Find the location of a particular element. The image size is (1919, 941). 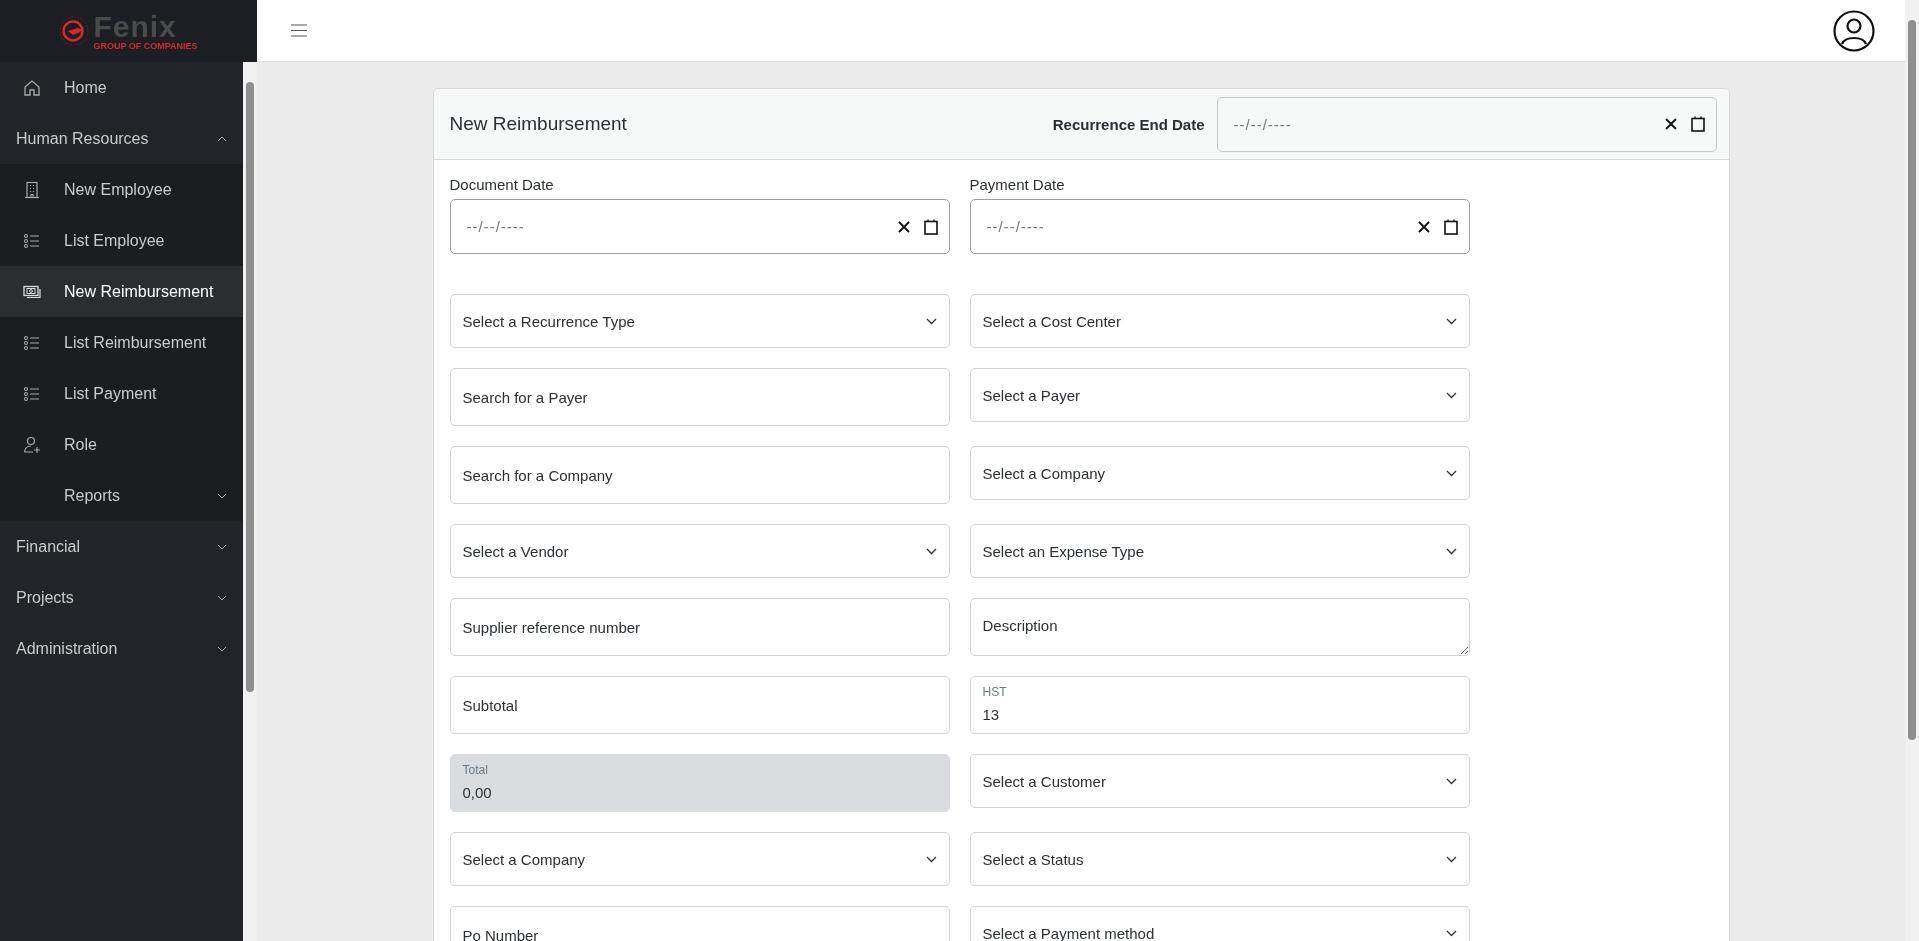

input-field: Search for a Company is located at coordinates (699, 475).